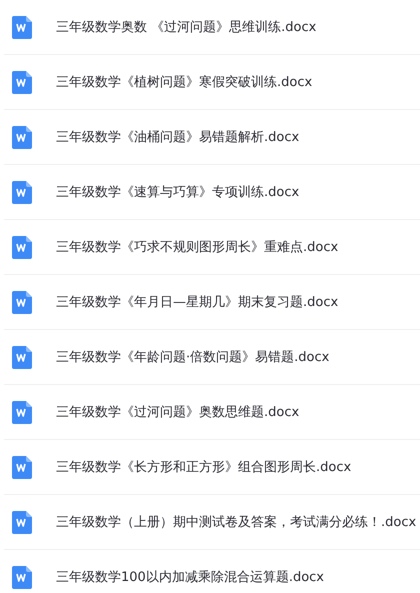 This screenshot has height=593, width=420. I want to click on file-name: 三年级数学《巧求不规则图形周长》重难点.docx, so click(197, 247).